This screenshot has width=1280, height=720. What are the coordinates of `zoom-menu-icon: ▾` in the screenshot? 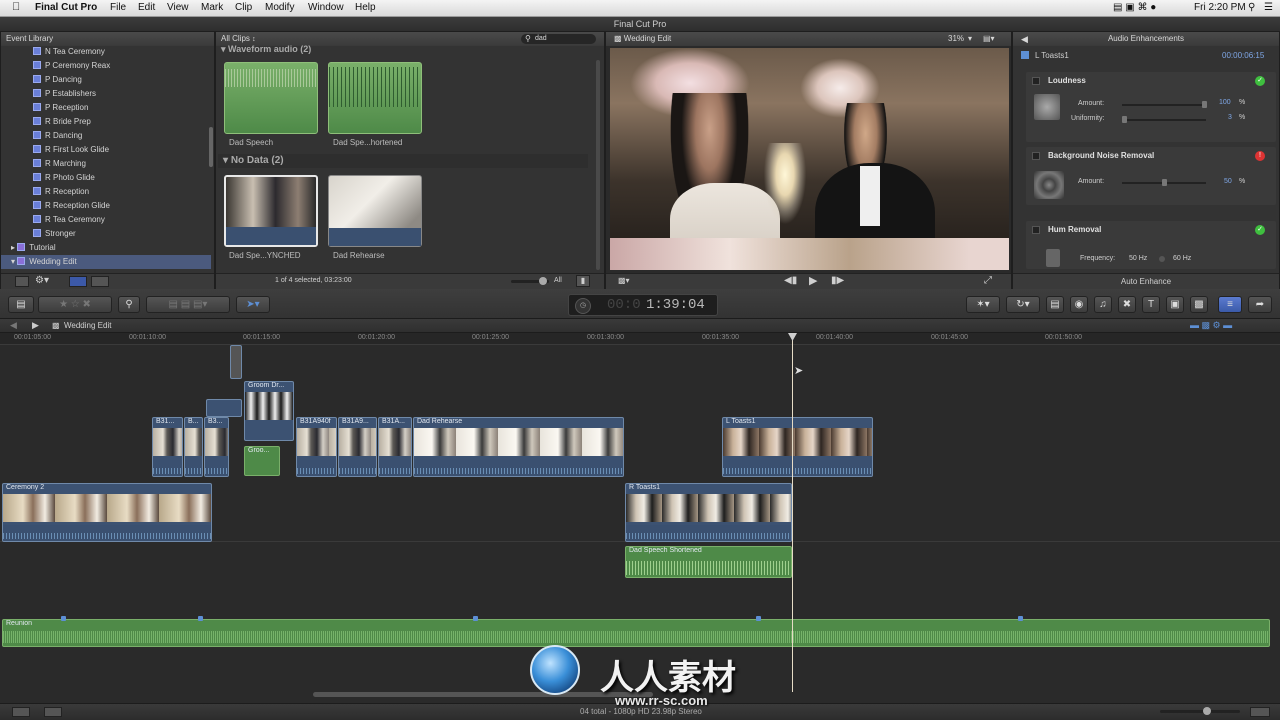 It's located at (970, 39).